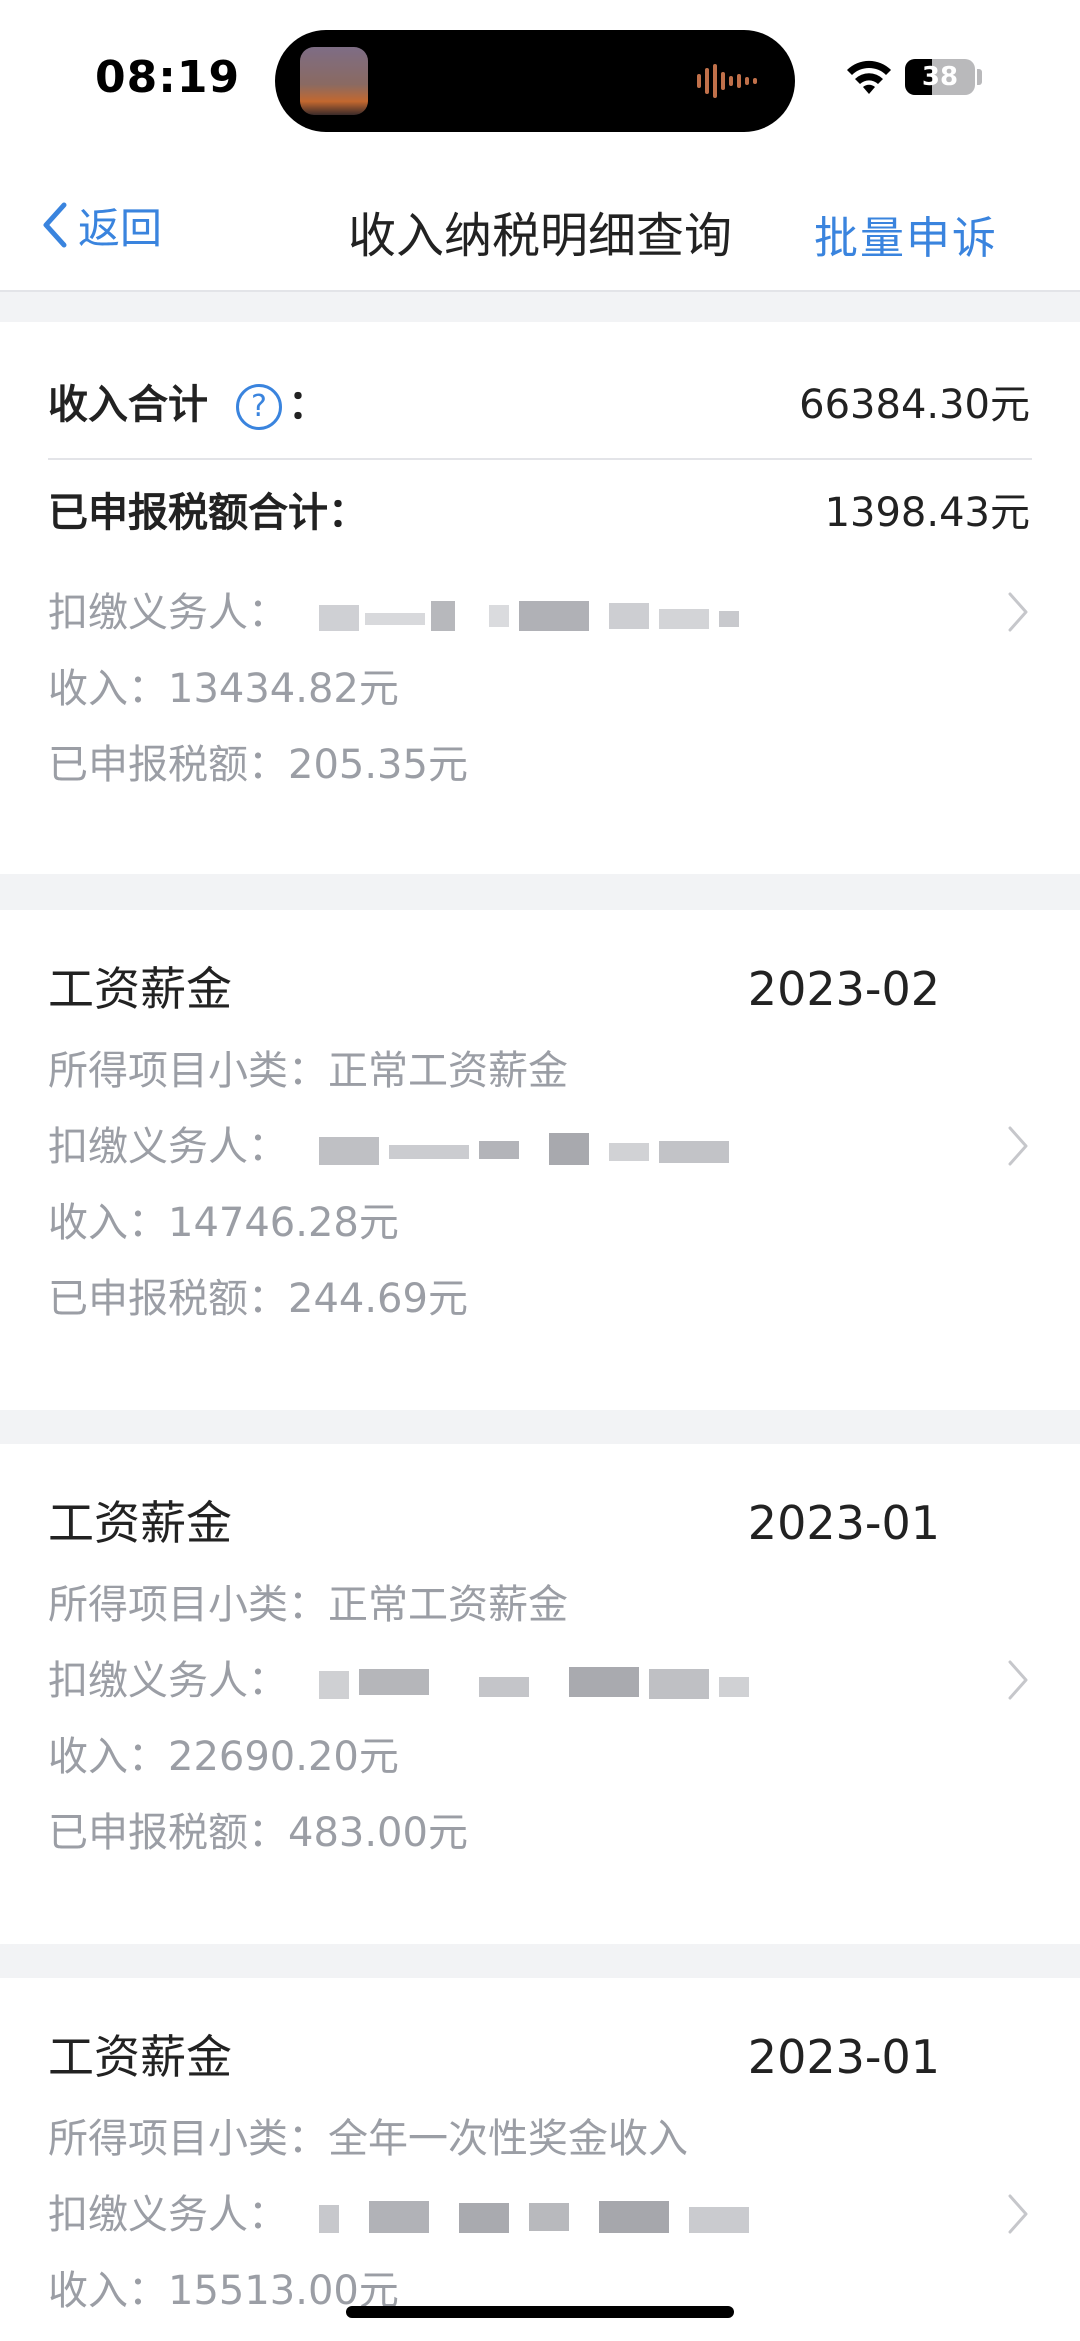 The image size is (1080, 2341). Describe the element at coordinates (308, 405) in the screenshot. I see `income-total-colon: ：` at that location.